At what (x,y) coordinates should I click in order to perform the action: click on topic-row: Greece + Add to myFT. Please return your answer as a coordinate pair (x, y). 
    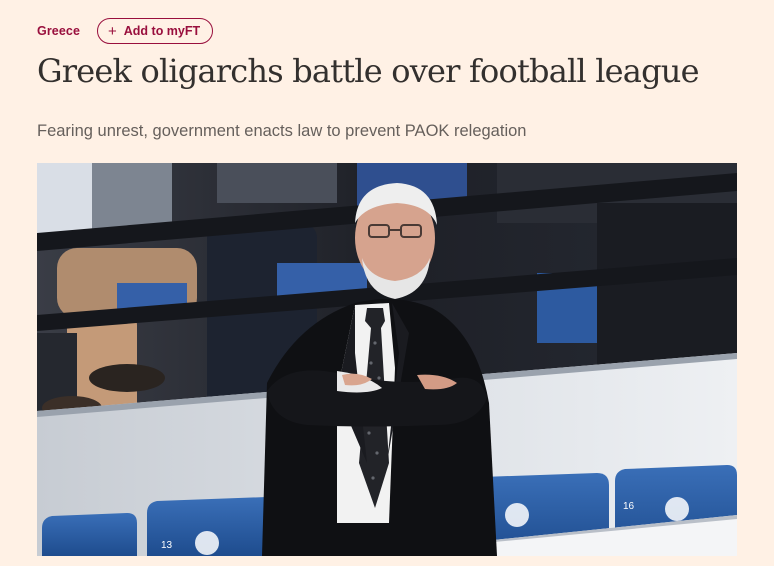
    Looking at the image, I should click on (125, 31).